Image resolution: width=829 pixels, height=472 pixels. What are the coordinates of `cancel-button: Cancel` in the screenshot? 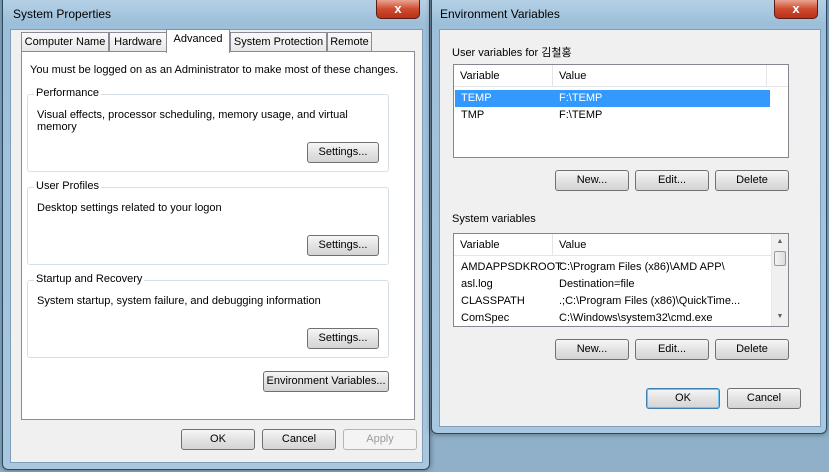 It's located at (299, 439).